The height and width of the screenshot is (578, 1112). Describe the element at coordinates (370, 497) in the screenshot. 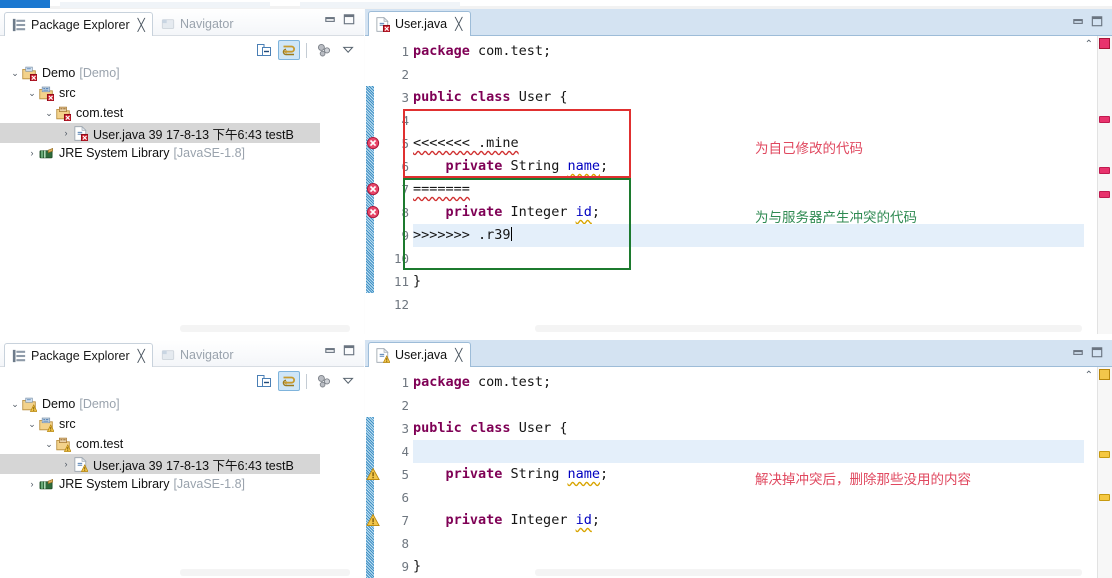

I see `change-bar-segment` at that location.